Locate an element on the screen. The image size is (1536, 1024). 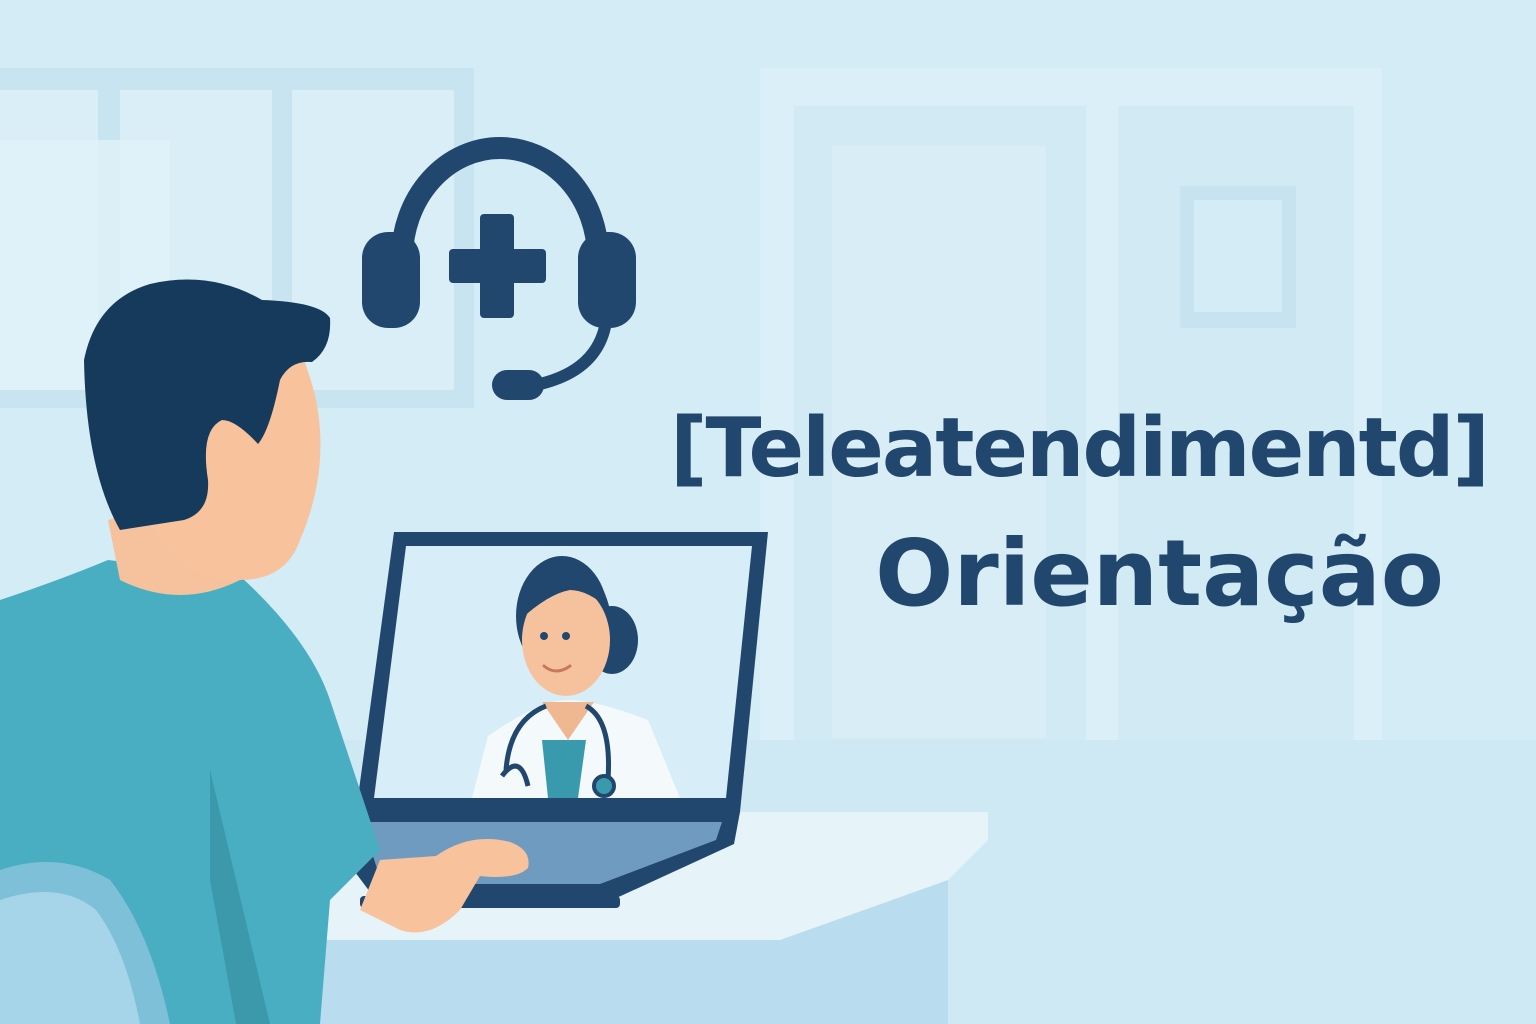
headline-title: [Teleatendimentd] is located at coordinates (1080, 448).